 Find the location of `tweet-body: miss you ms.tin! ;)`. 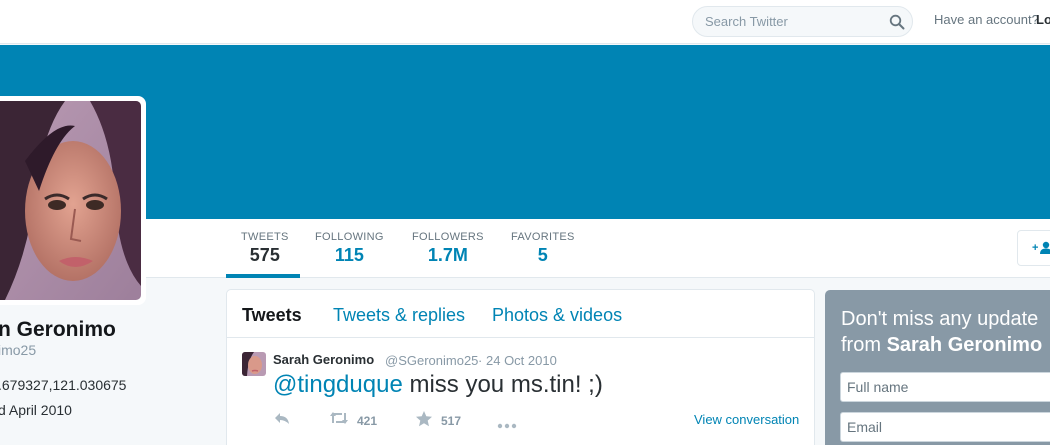

tweet-body: miss you ms.tin! ;) is located at coordinates (502, 384).